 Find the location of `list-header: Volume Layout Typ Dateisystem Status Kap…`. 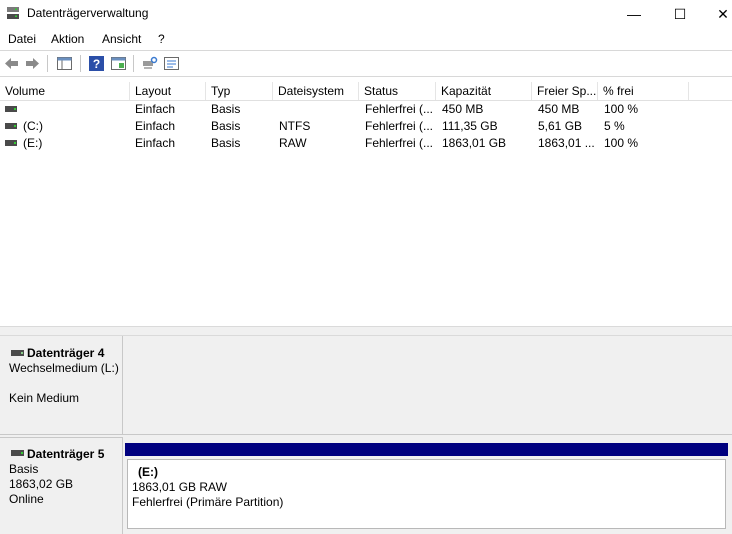

list-header: Volume Layout Typ Dateisystem Status Kap… is located at coordinates (366, 91).